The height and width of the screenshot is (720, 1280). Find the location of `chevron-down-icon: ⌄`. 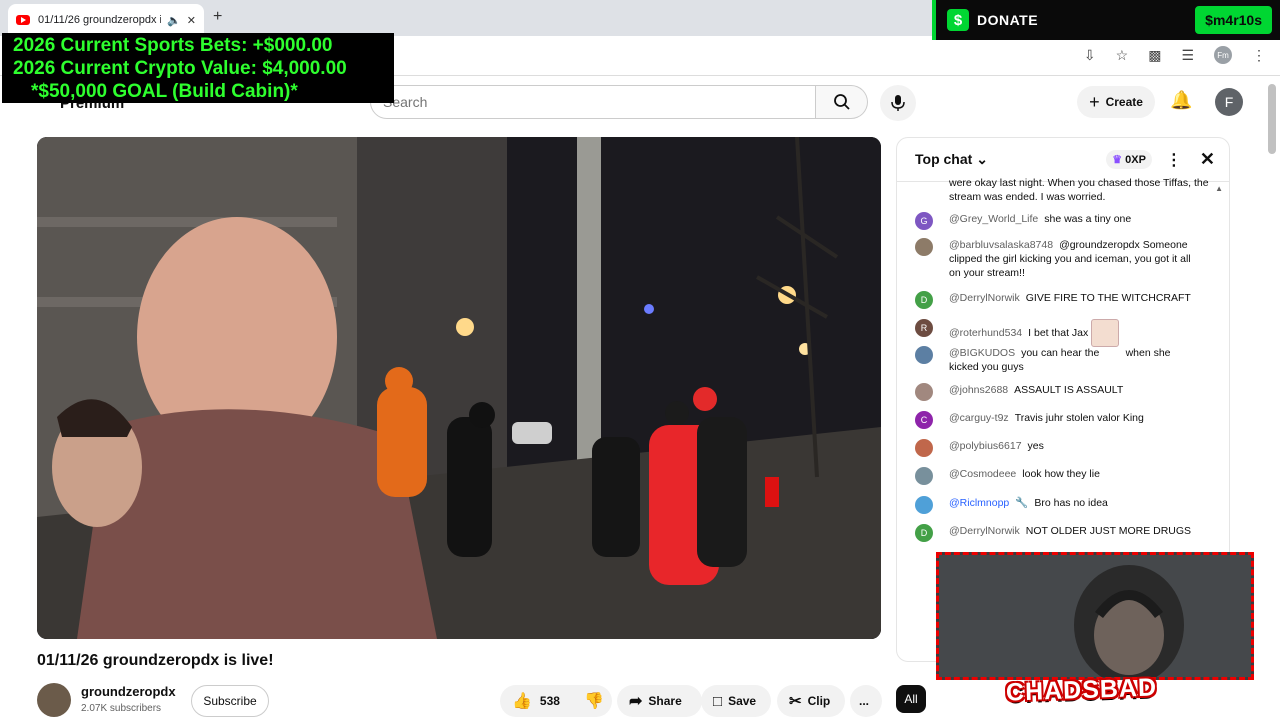

chevron-down-icon: ⌄ is located at coordinates (982, 159).